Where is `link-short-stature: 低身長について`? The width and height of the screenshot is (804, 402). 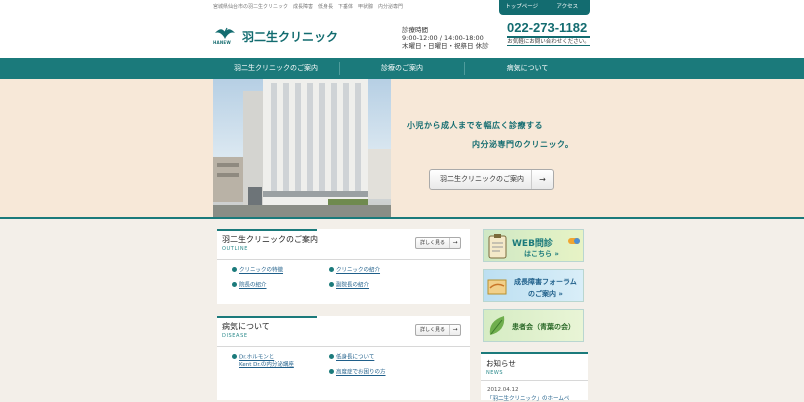
link-short-stature: 低身長について is located at coordinates (351, 358).